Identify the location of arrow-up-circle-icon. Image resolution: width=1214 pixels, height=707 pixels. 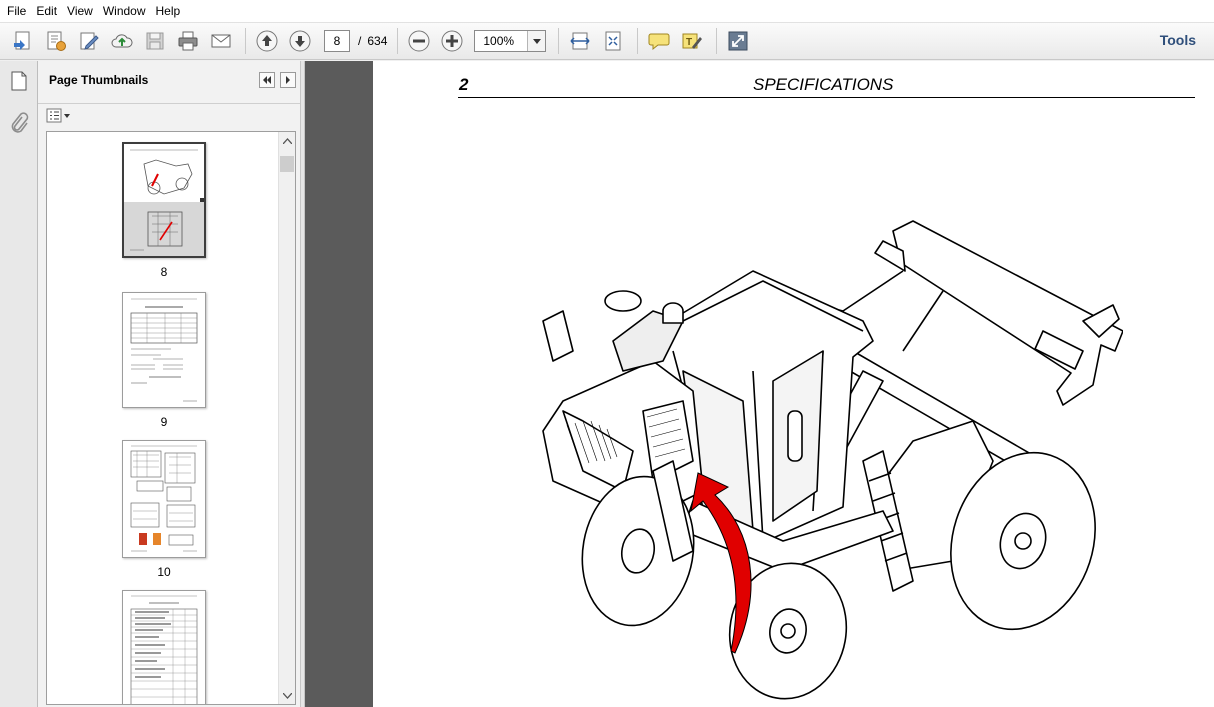
(267, 41).